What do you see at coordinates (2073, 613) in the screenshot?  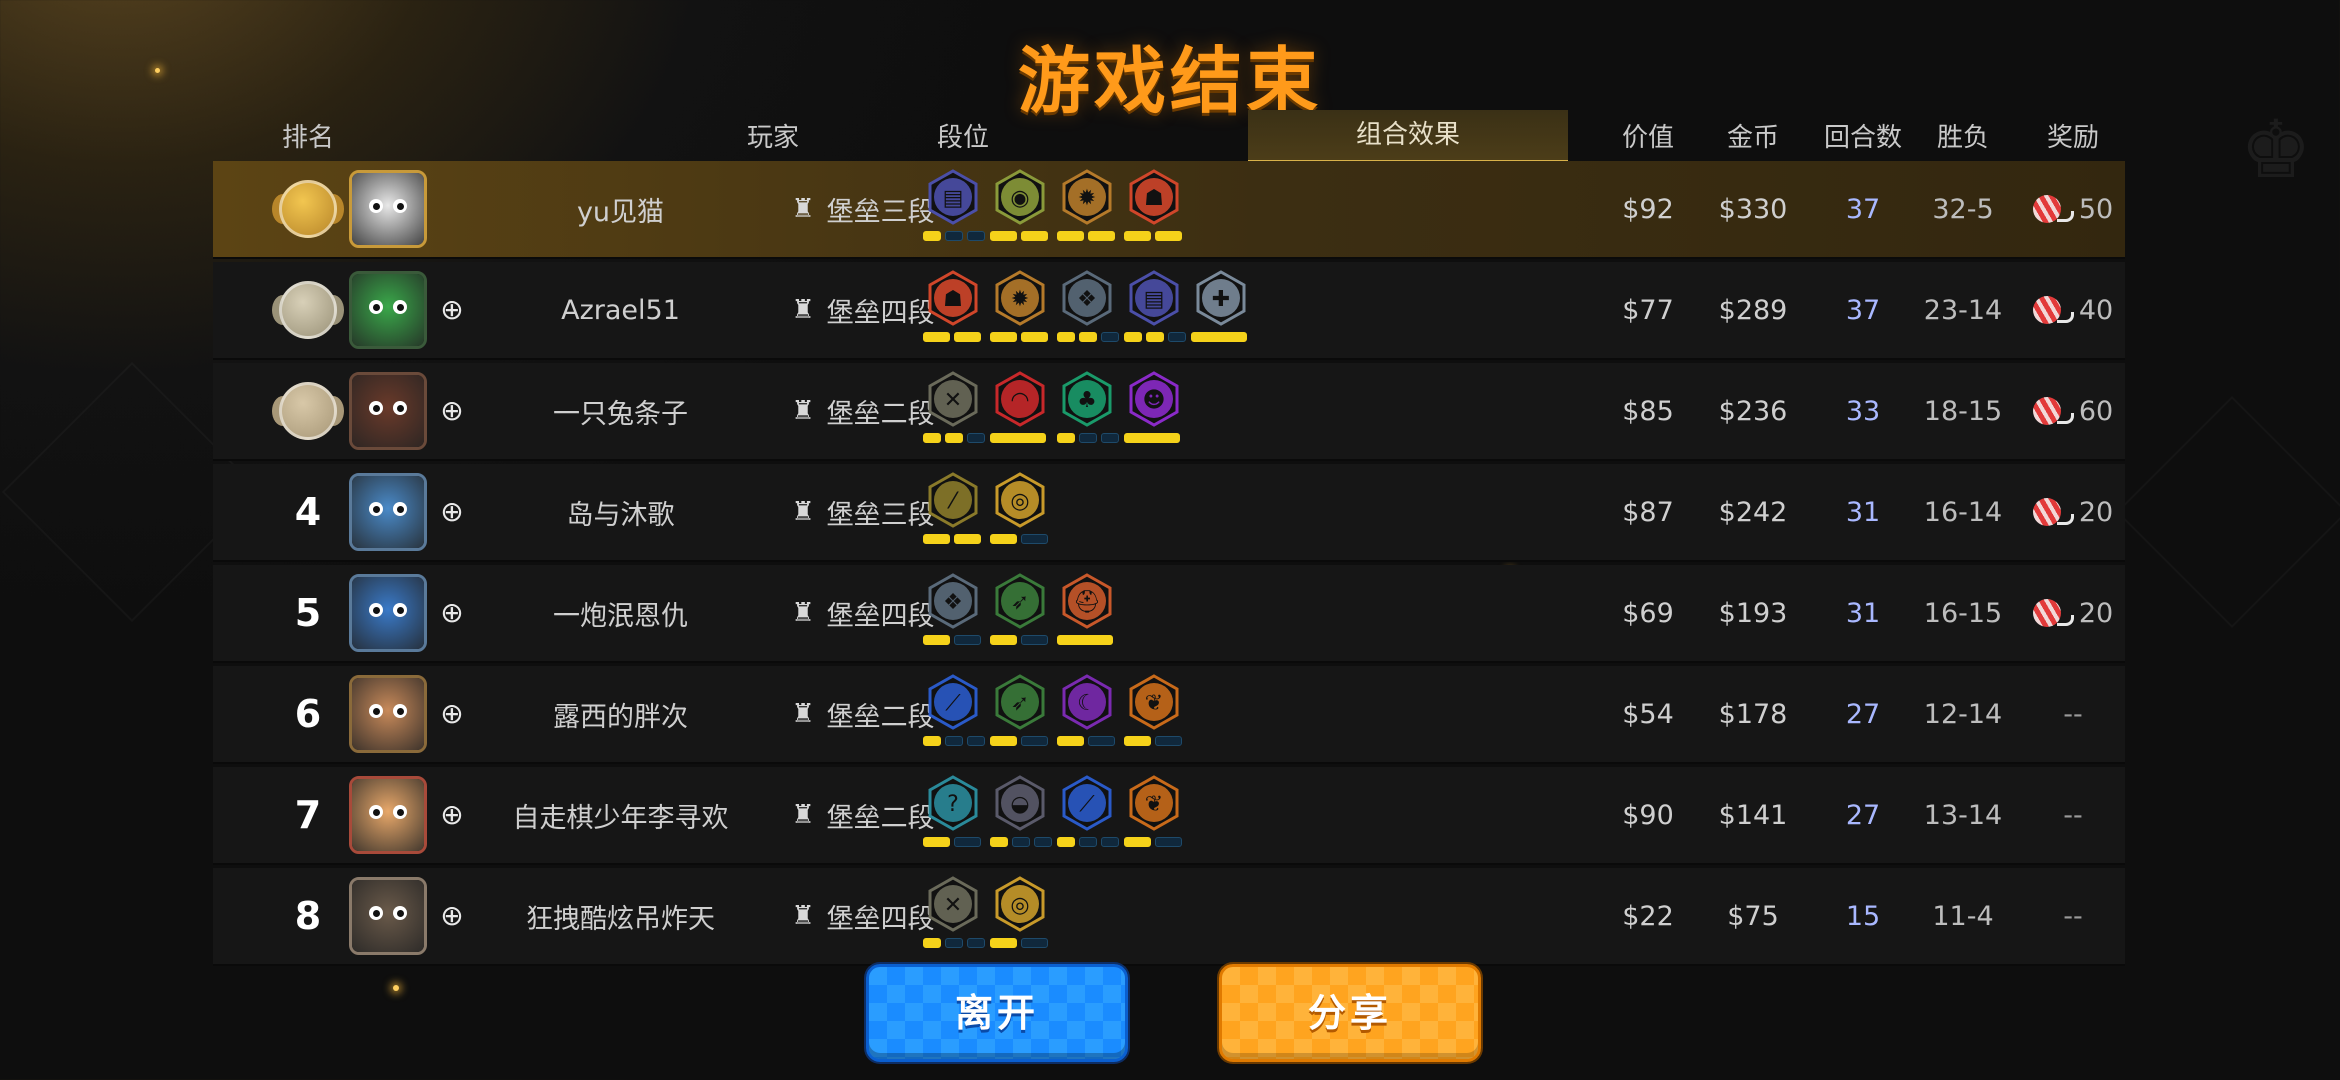 I see `reward-cell: 20` at bounding box center [2073, 613].